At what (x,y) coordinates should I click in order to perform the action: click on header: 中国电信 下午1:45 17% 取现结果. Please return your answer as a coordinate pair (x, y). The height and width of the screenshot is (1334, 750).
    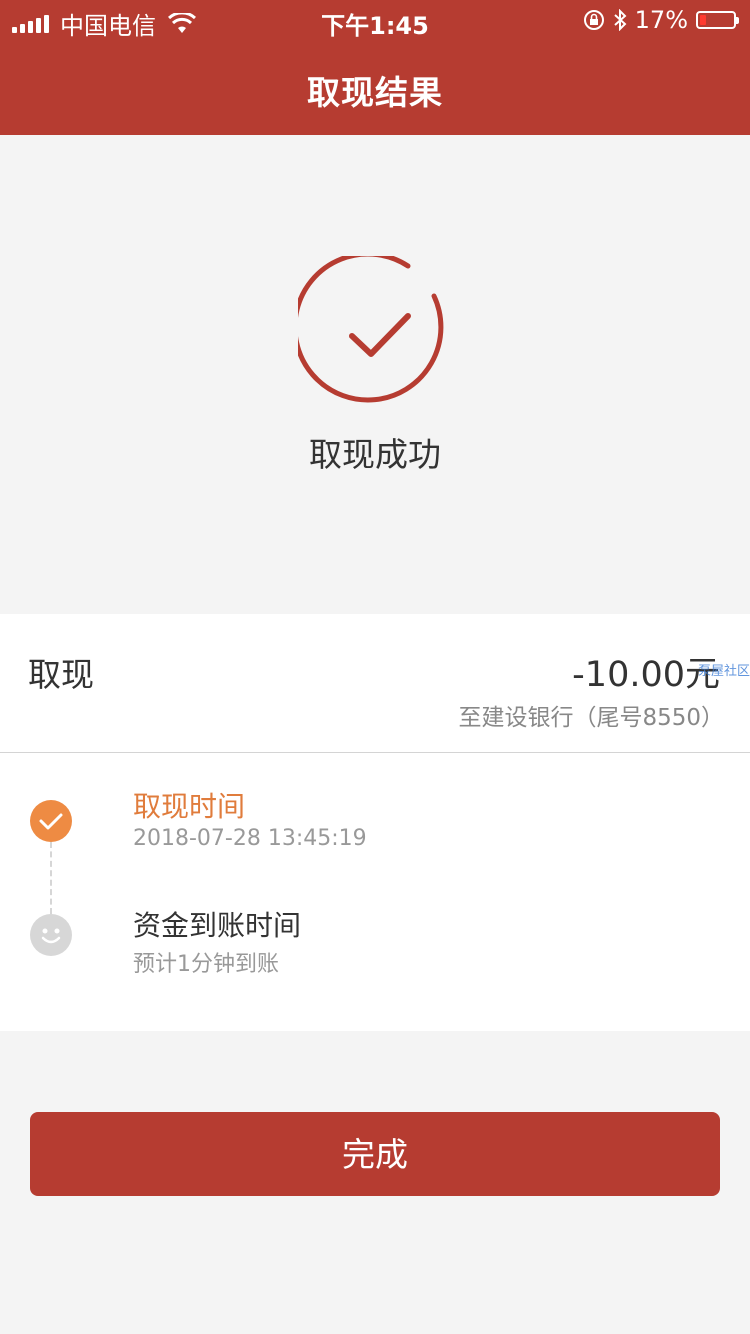
    Looking at the image, I should click on (375, 67).